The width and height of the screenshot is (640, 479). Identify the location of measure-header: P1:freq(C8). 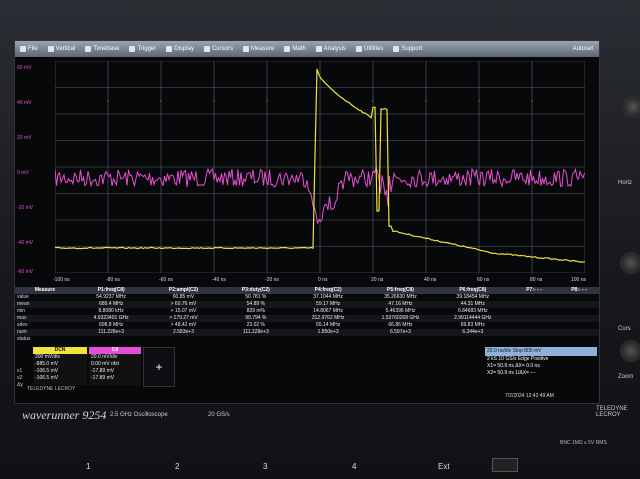
(111, 290).